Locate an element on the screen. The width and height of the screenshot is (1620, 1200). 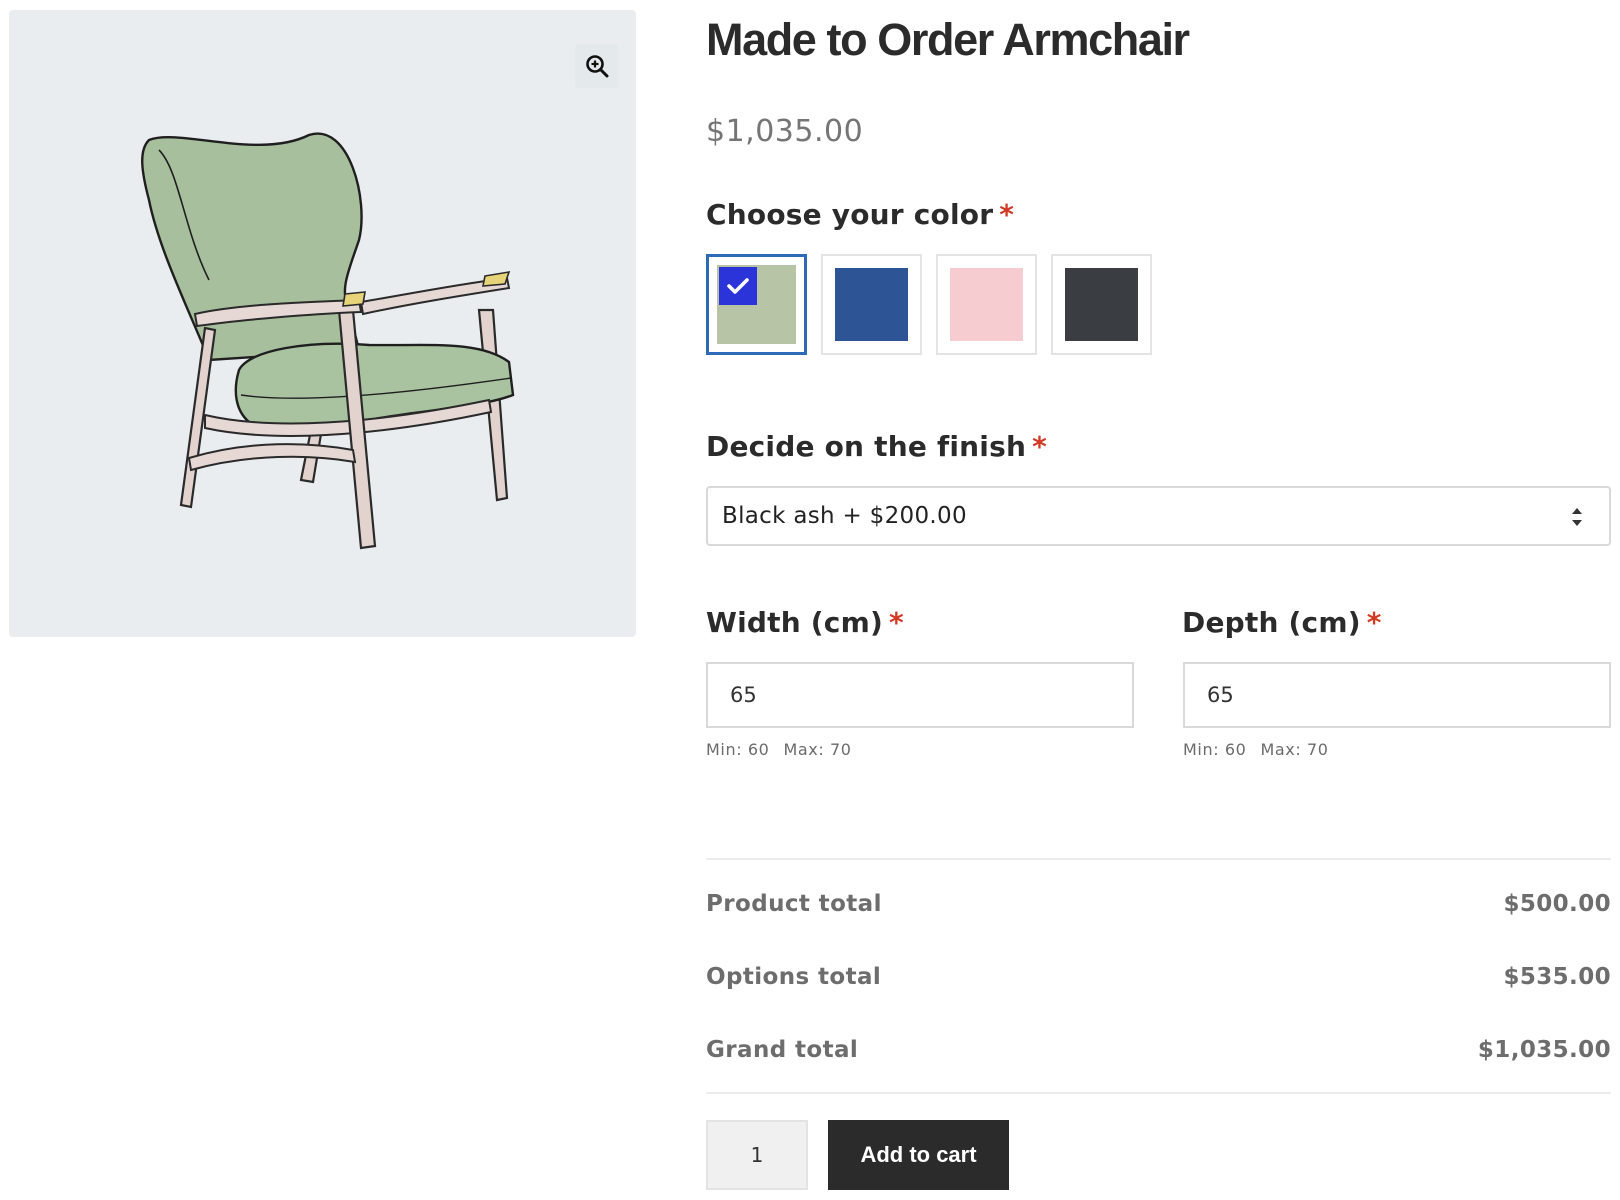
width-value: 65 is located at coordinates (743, 695).